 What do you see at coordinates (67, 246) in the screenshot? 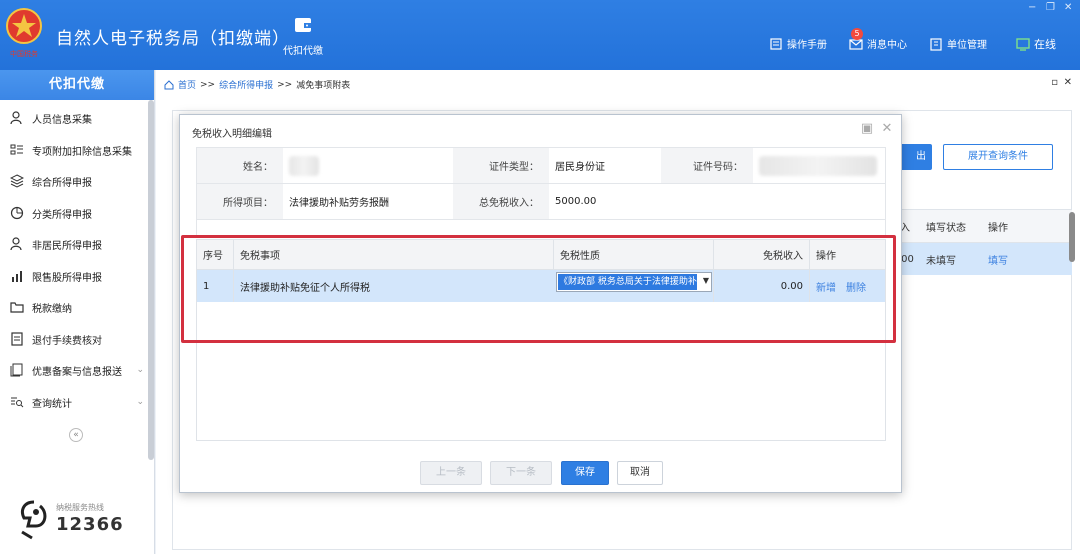
I see `sidebar-item-label: 非居民所得申报` at bounding box center [67, 246].